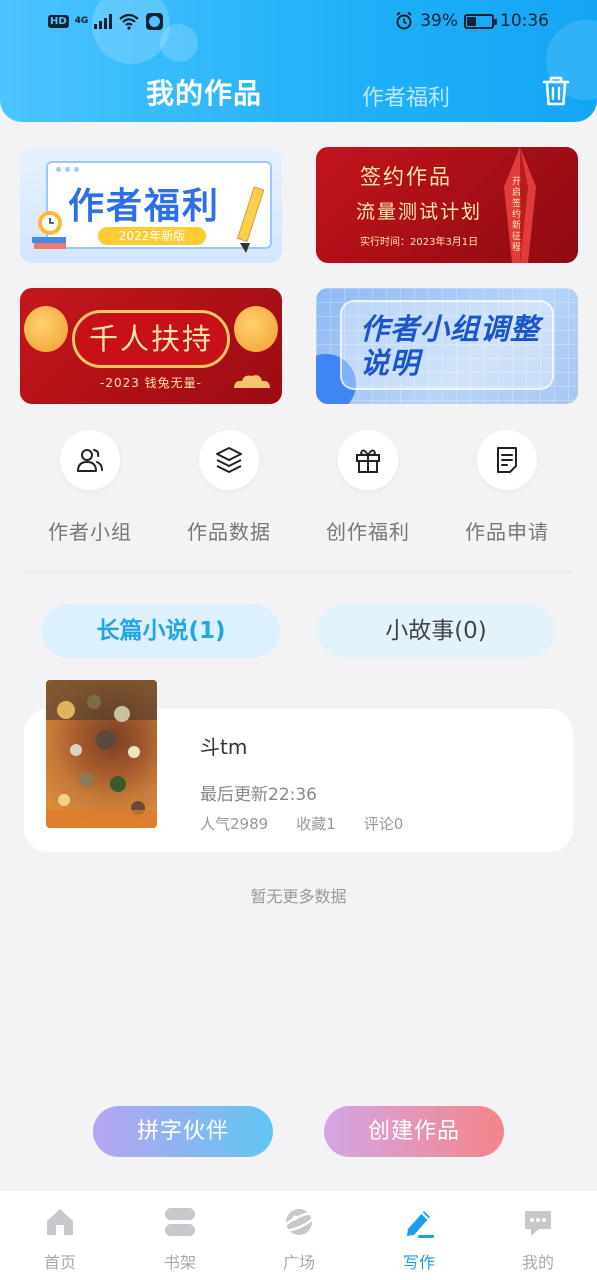 This screenshot has height=1280, width=597. What do you see at coordinates (517, 215) in the screenshot?
I see `banner-side-text: 开启签约新征程` at bounding box center [517, 215].